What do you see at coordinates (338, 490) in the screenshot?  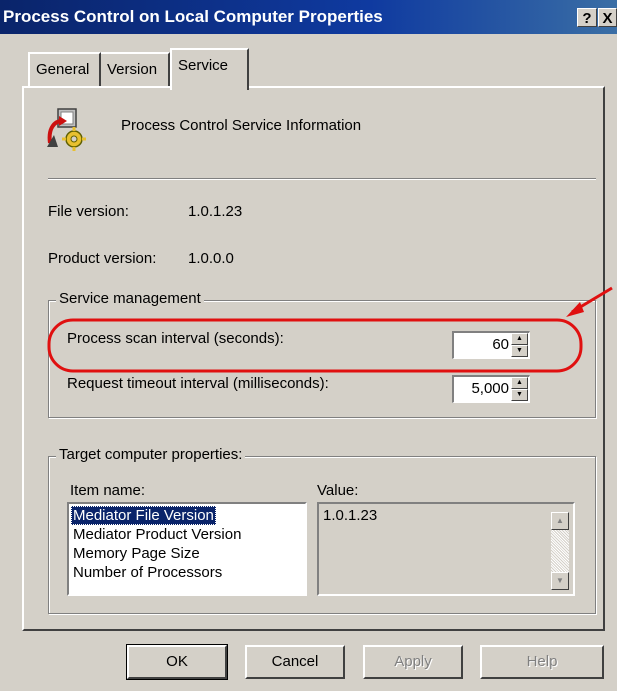 I see `value-header: Value:` at bounding box center [338, 490].